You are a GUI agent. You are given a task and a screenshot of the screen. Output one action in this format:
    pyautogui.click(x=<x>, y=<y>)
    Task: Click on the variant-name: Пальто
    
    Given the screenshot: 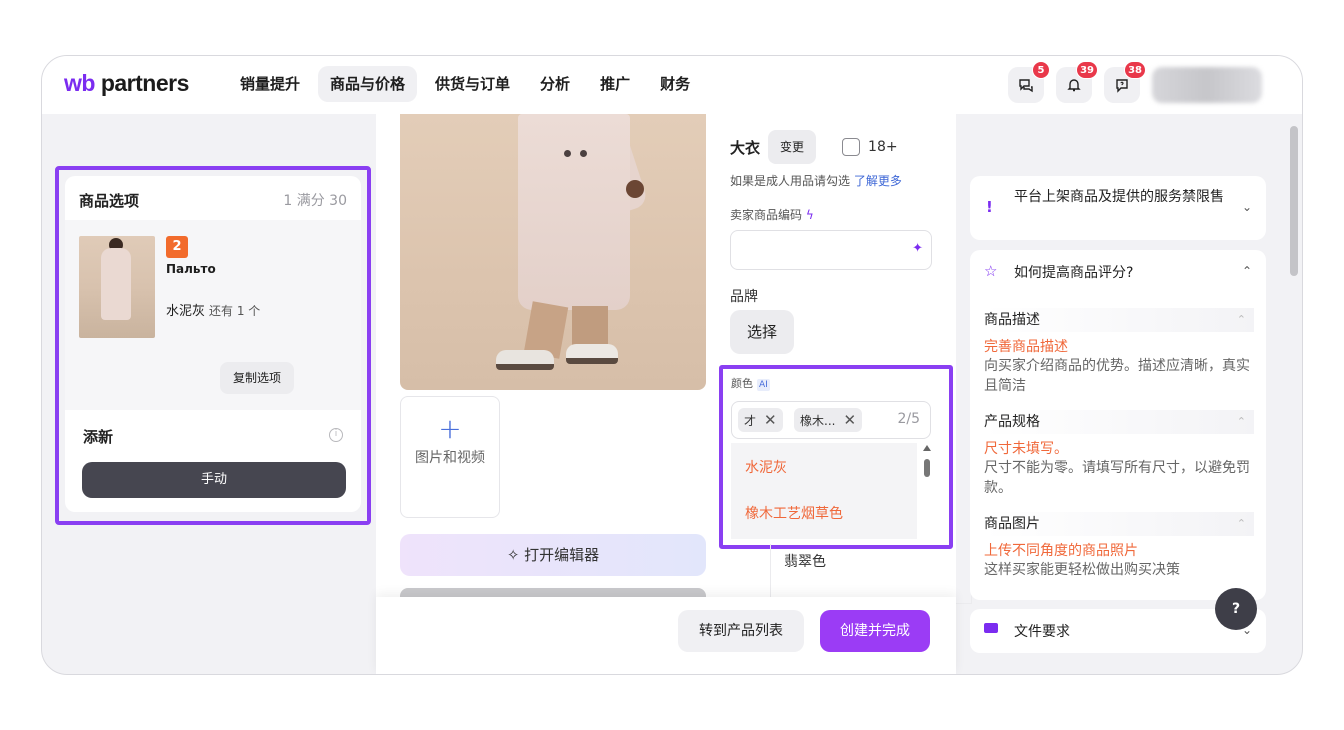 What is the action you would take?
    pyautogui.click(x=191, y=269)
    